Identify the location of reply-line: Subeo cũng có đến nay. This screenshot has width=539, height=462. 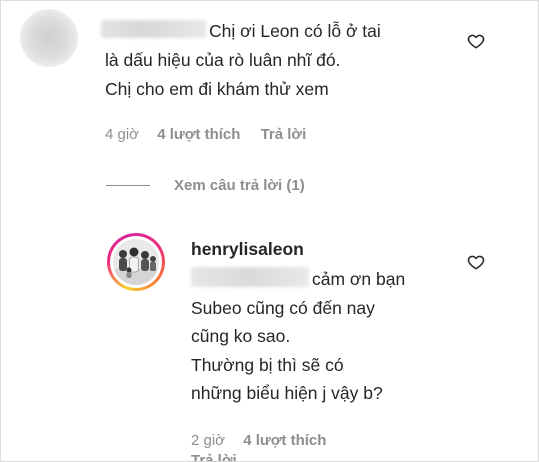
(283, 307).